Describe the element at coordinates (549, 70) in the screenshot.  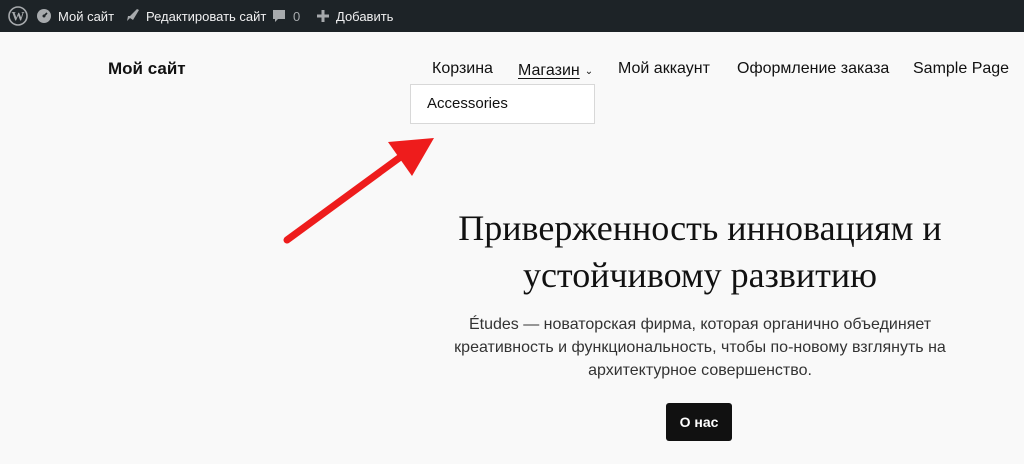
I see `nav-item-shop-label: Магазин` at that location.